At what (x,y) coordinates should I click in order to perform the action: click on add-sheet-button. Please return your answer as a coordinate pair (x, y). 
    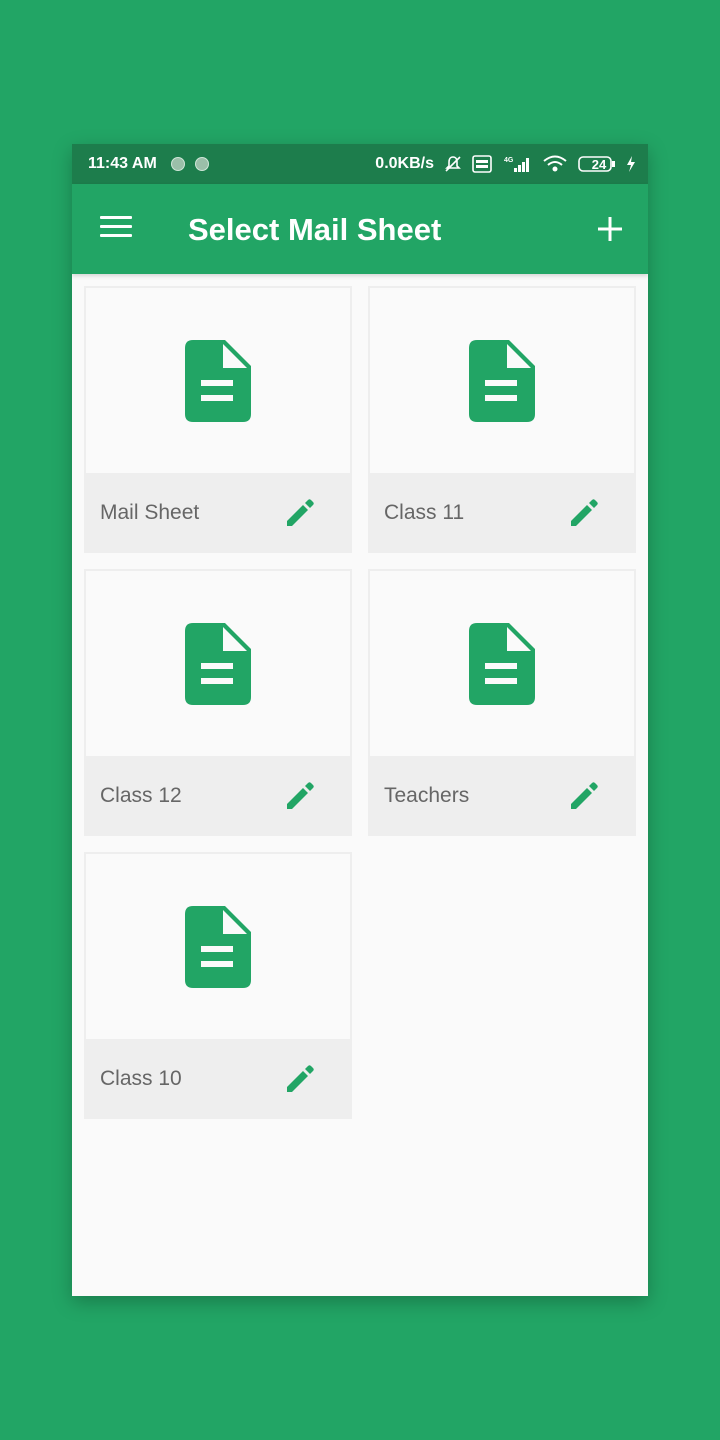
    Looking at the image, I should click on (610, 229).